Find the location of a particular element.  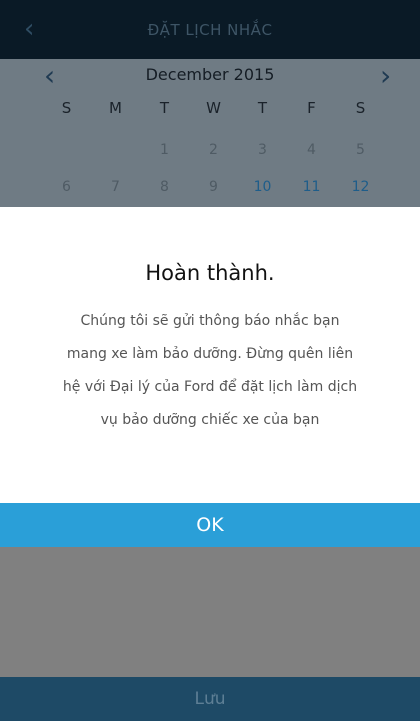

weekday-headers: S M T W T F S is located at coordinates (214, 108).